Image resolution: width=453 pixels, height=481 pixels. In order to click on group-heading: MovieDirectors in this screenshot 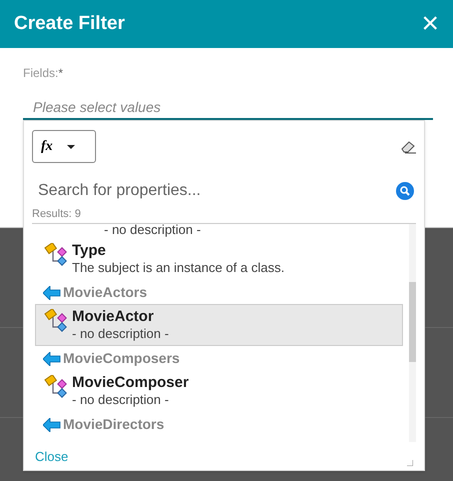, I will do `click(113, 424)`.